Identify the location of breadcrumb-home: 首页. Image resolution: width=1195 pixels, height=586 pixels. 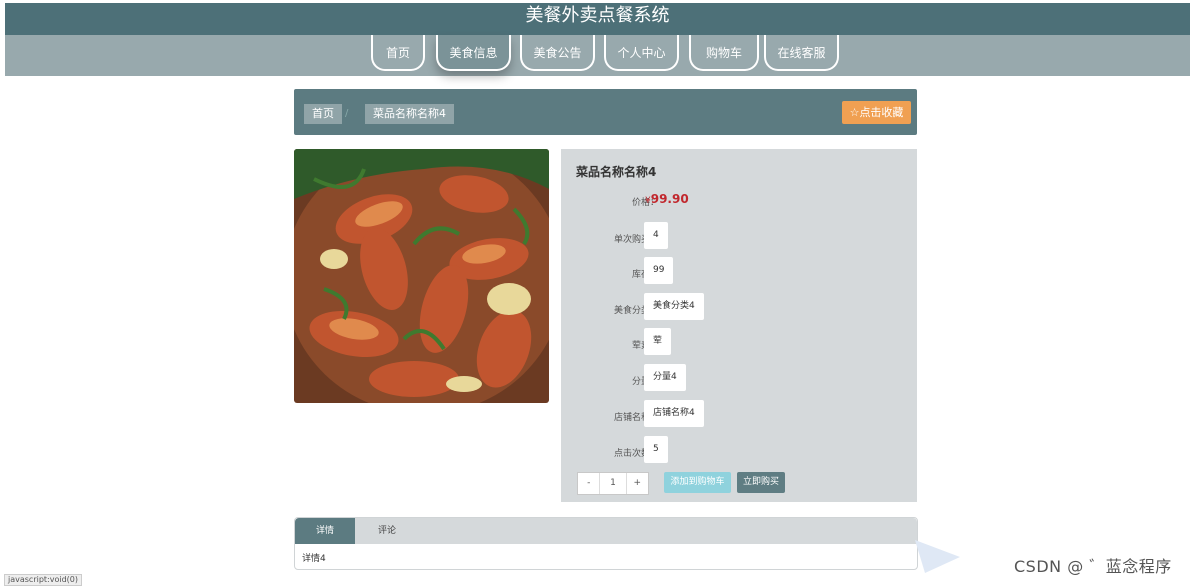
(323, 114).